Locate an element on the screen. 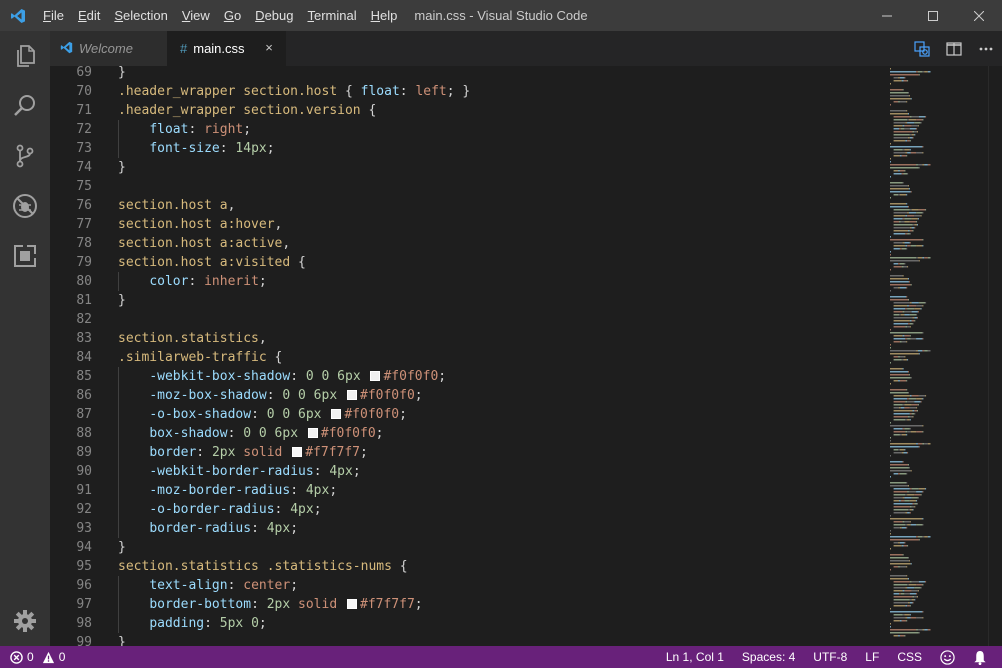 The height and width of the screenshot is (668, 1002). tab-main-css: # main.css × is located at coordinates (227, 48).